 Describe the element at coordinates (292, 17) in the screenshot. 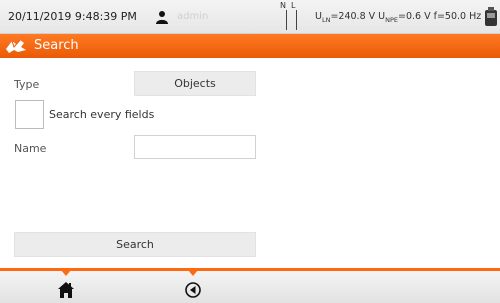

I see `phase-indicator: N L` at that location.